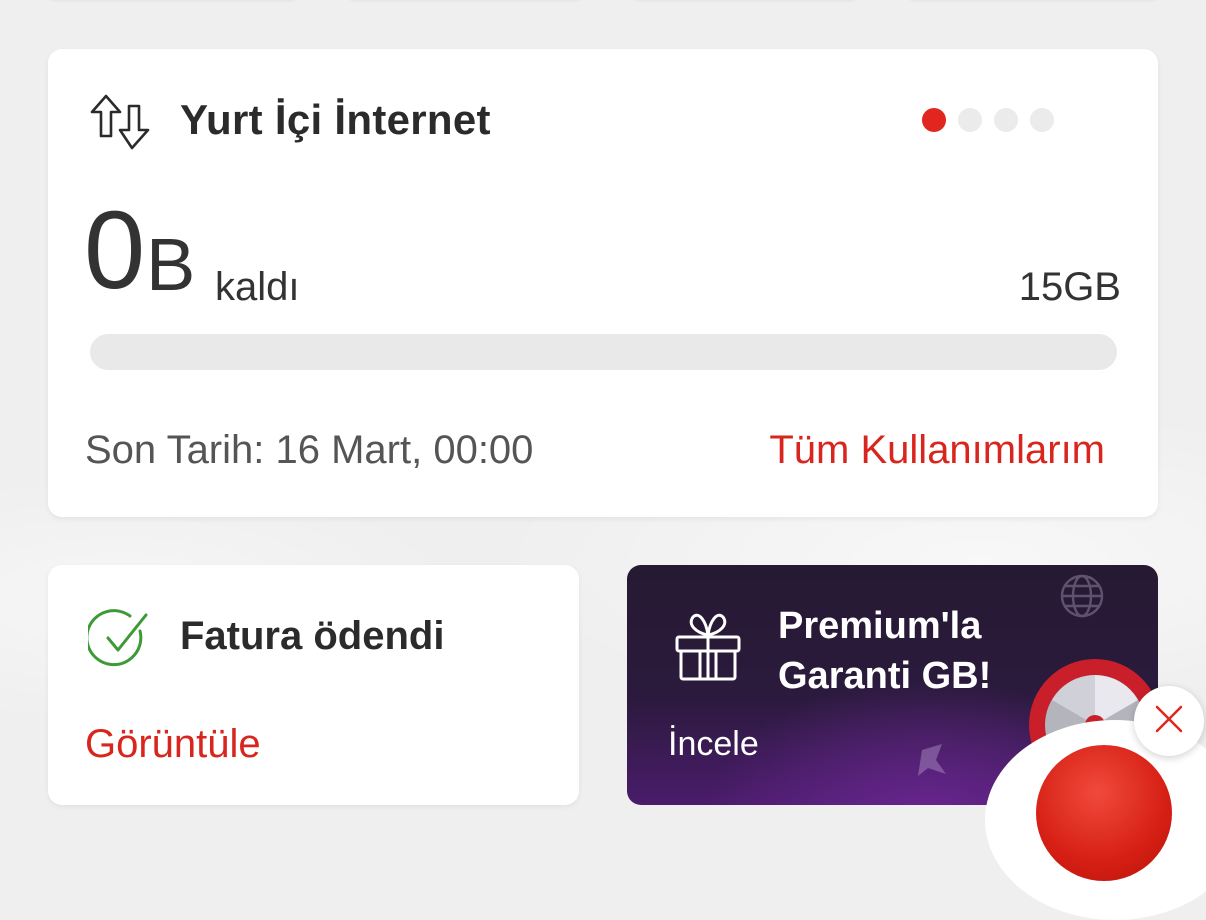  I want to click on bill-status-title: Fatura ödendi, so click(312, 636).